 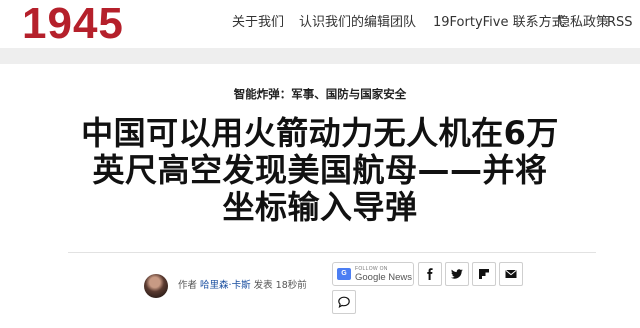 What do you see at coordinates (258, 23) in the screenshot?
I see `nav-item-about: 关于我们` at bounding box center [258, 23].